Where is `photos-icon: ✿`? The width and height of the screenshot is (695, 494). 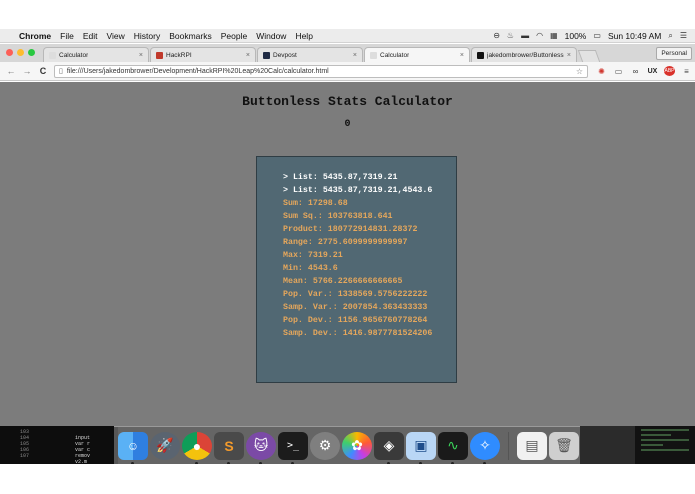
photos-icon: ✿ is located at coordinates (357, 445).